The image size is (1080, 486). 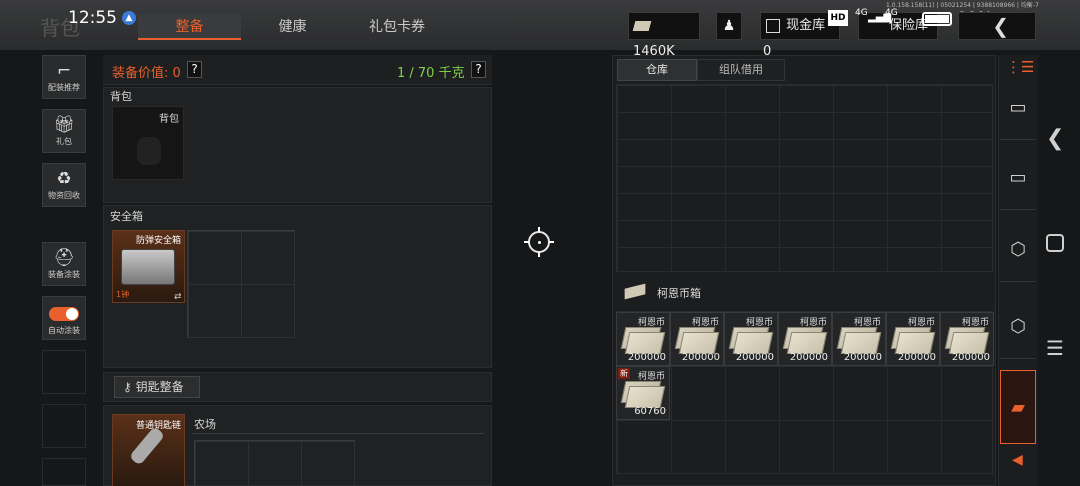 I want to click on currency-display: 1460K, so click(x=664, y=35).